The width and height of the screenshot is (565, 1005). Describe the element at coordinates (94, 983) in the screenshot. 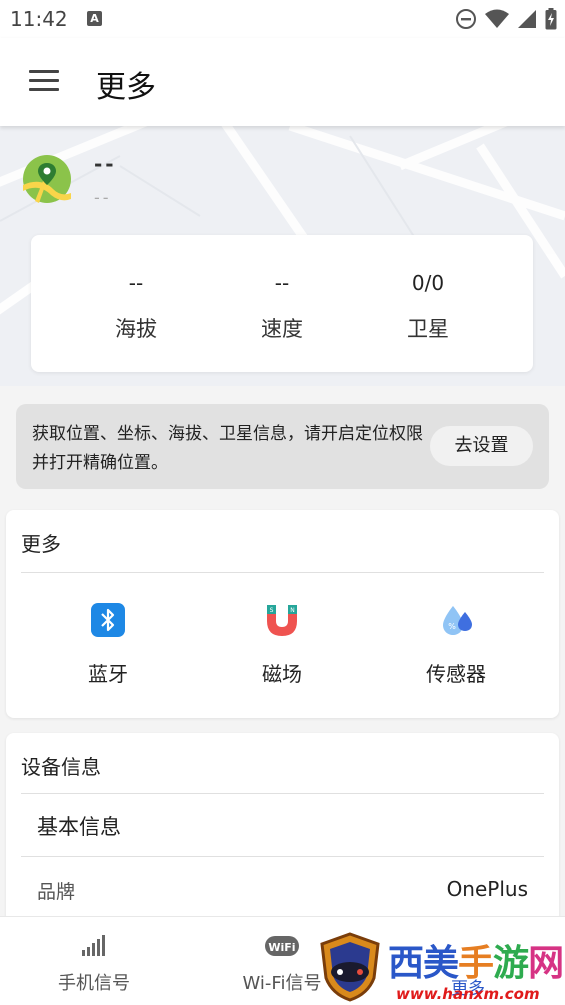

I see `nav-label: 手机信号` at that location.